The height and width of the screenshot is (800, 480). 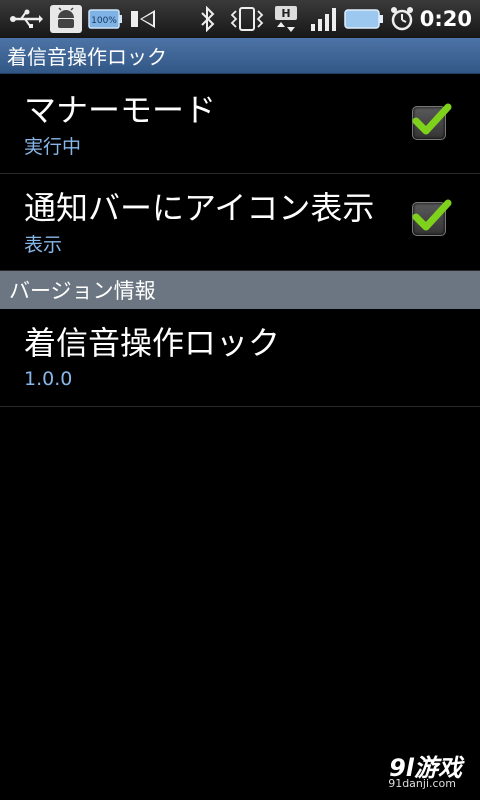 What do you see at coordinates (285, 13) in the screenshot?
I see `svg-text: H` at bounding box center [285, 13].